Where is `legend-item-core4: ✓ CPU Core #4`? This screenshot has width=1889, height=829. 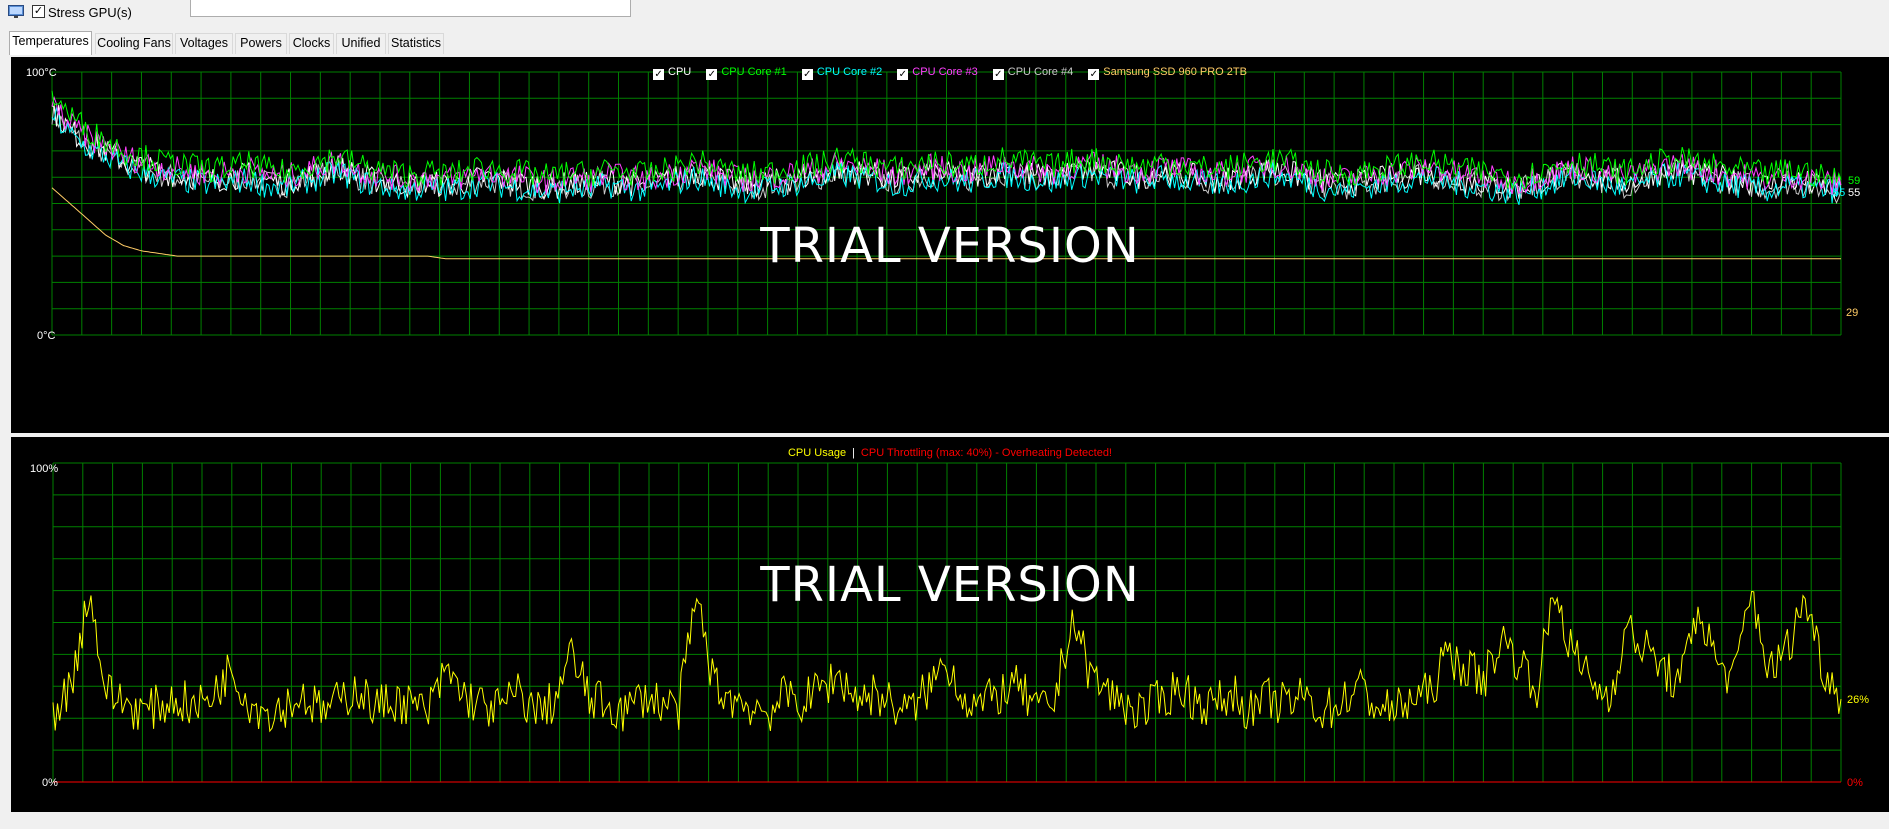
legend-item-core4: ✓ CPU Core #4 is located at coordinates (1033, 73).